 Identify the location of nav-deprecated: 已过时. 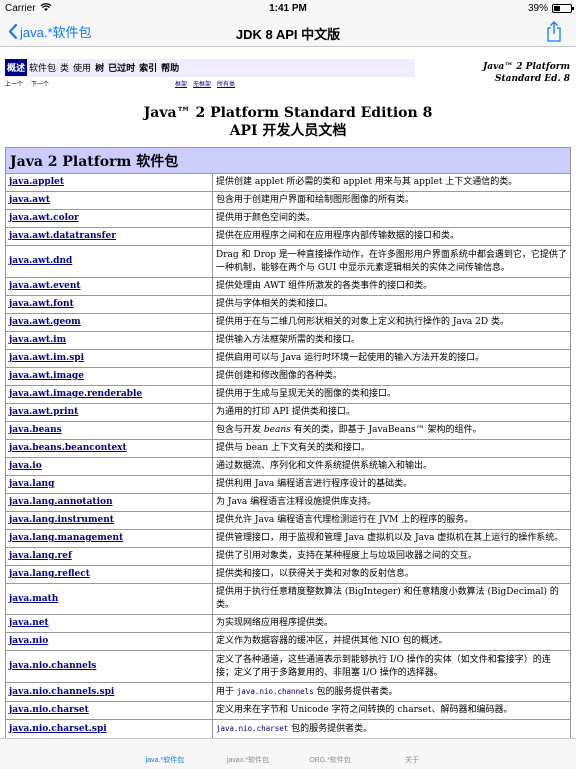
(121, 67).